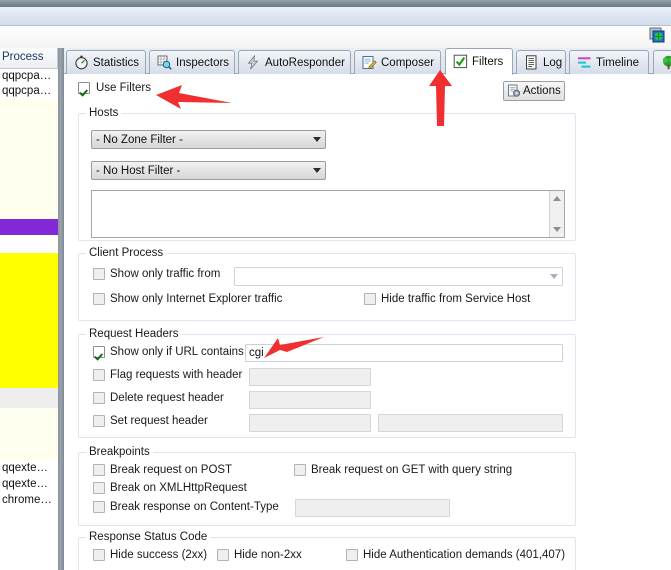 This screenshot has height=570, width=671. What do you see at coordinates (488, 61) in the screenshot?
I see `tab-label: Filters` at bounding box center [488, 61].